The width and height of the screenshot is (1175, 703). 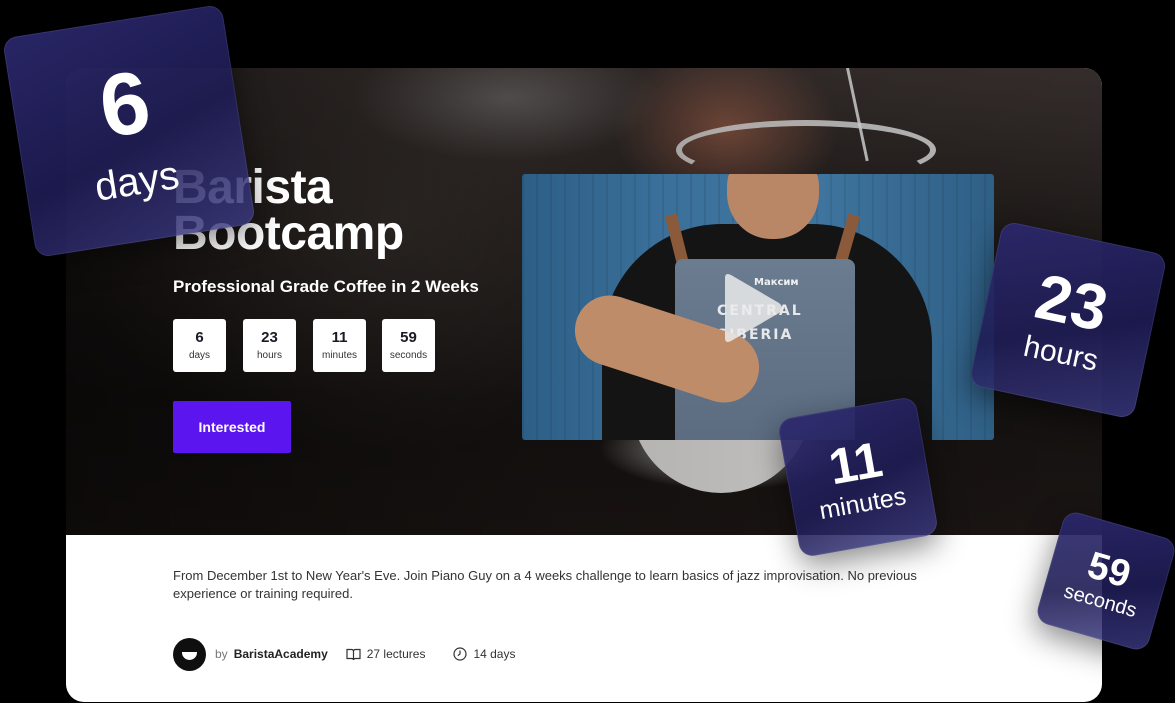 What do you see at coordinates (863, 503) in the screenshot?
I see `floating-minutes-unit: minutes` at bounding box center [863, 503].